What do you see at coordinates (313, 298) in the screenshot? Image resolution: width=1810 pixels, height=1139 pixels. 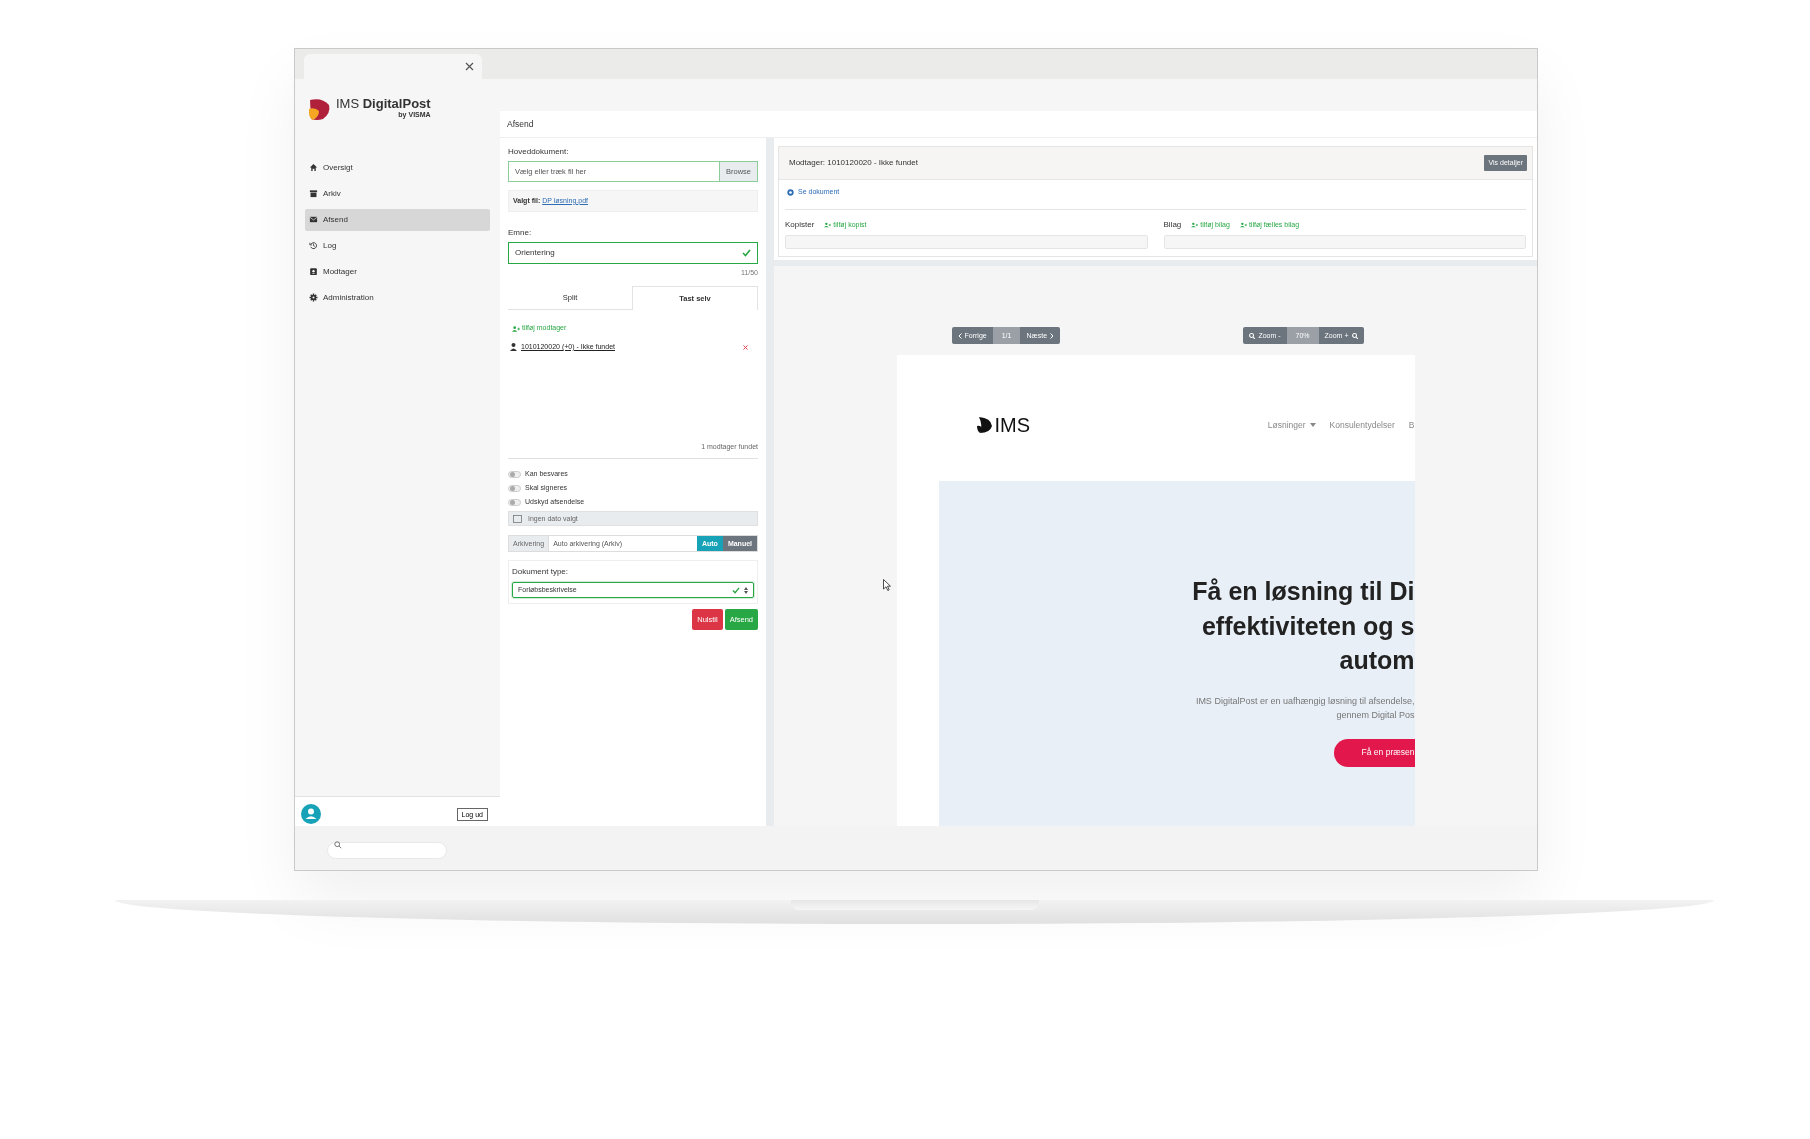 I see `gear-icon` at bounding box center [313, 298].